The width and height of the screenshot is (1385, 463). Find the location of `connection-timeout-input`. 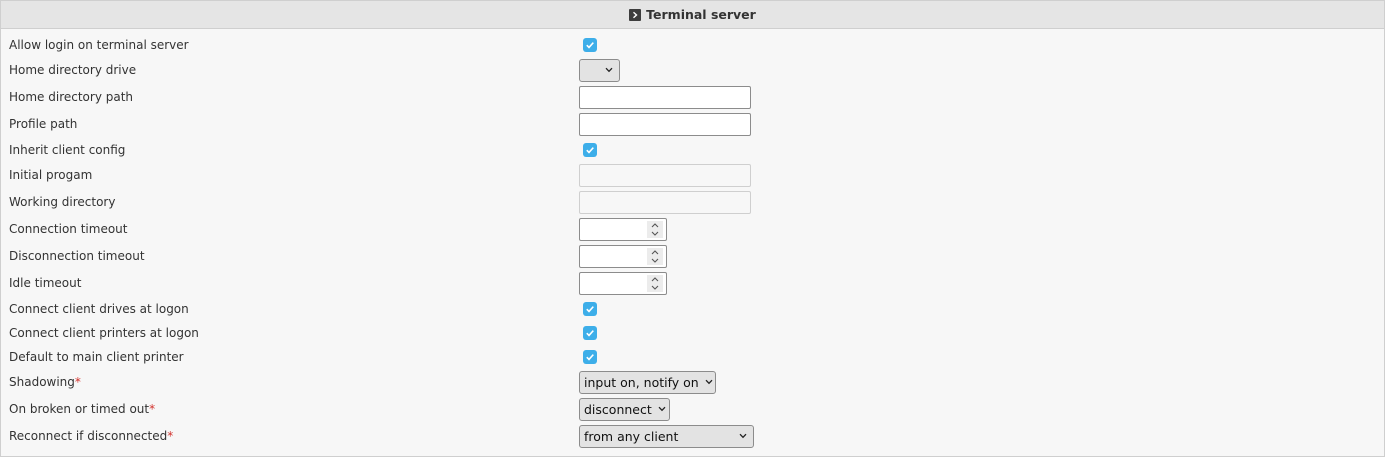

connection-timeout-input is located at coordinates (623, 229).